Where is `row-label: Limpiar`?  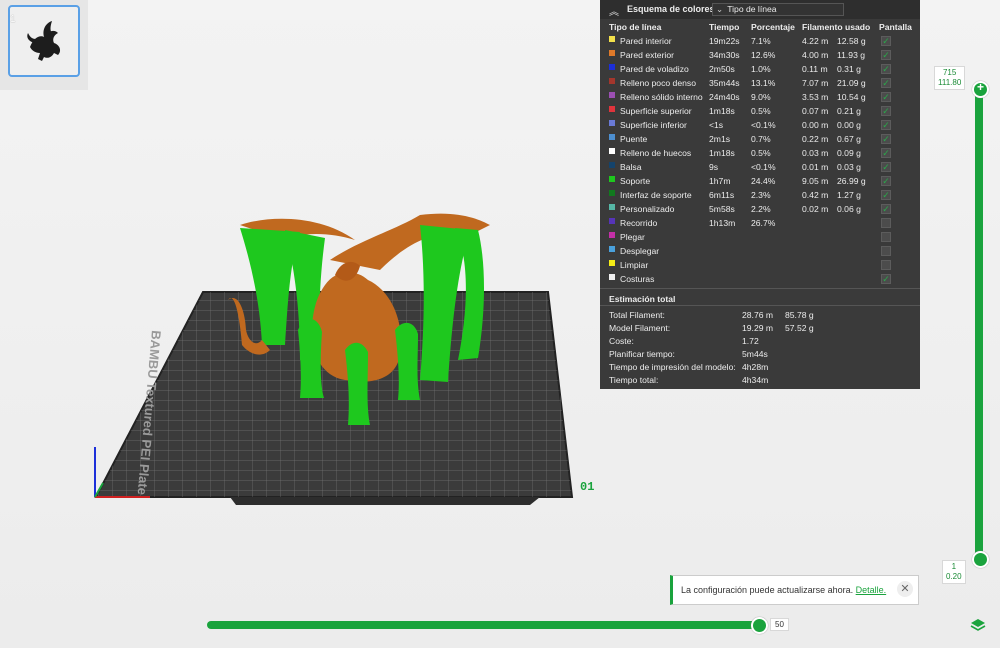 row-label: Limpiar is located at coordinates (634, 265).